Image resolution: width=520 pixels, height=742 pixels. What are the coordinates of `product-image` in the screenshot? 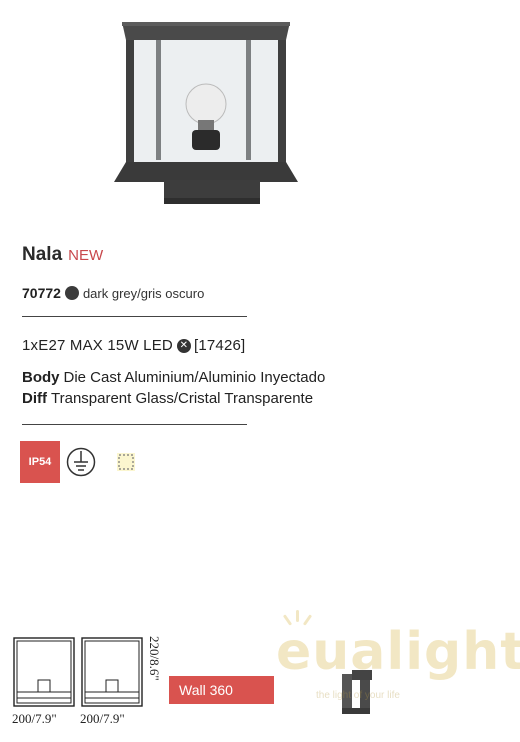 It's located at (206, 113).